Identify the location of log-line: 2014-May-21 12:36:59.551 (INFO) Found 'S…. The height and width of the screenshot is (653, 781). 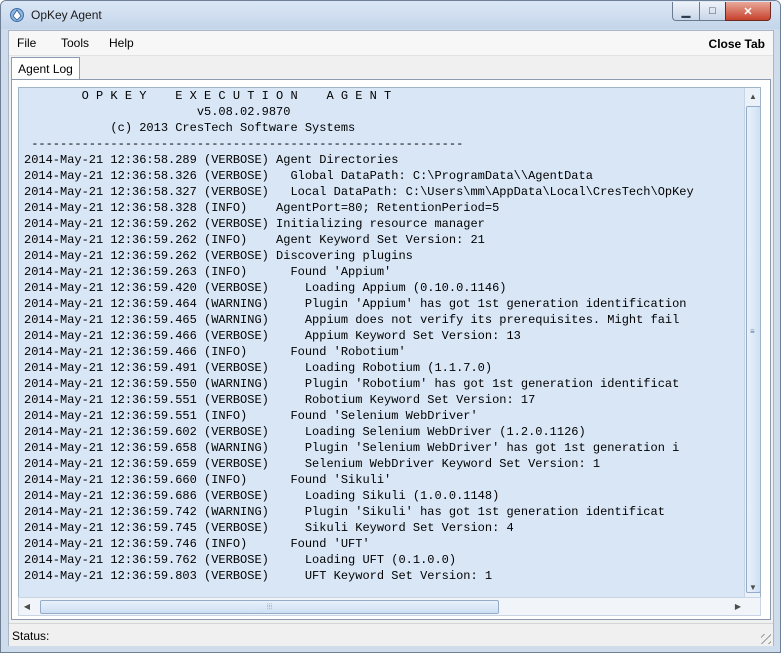
(251, 416).